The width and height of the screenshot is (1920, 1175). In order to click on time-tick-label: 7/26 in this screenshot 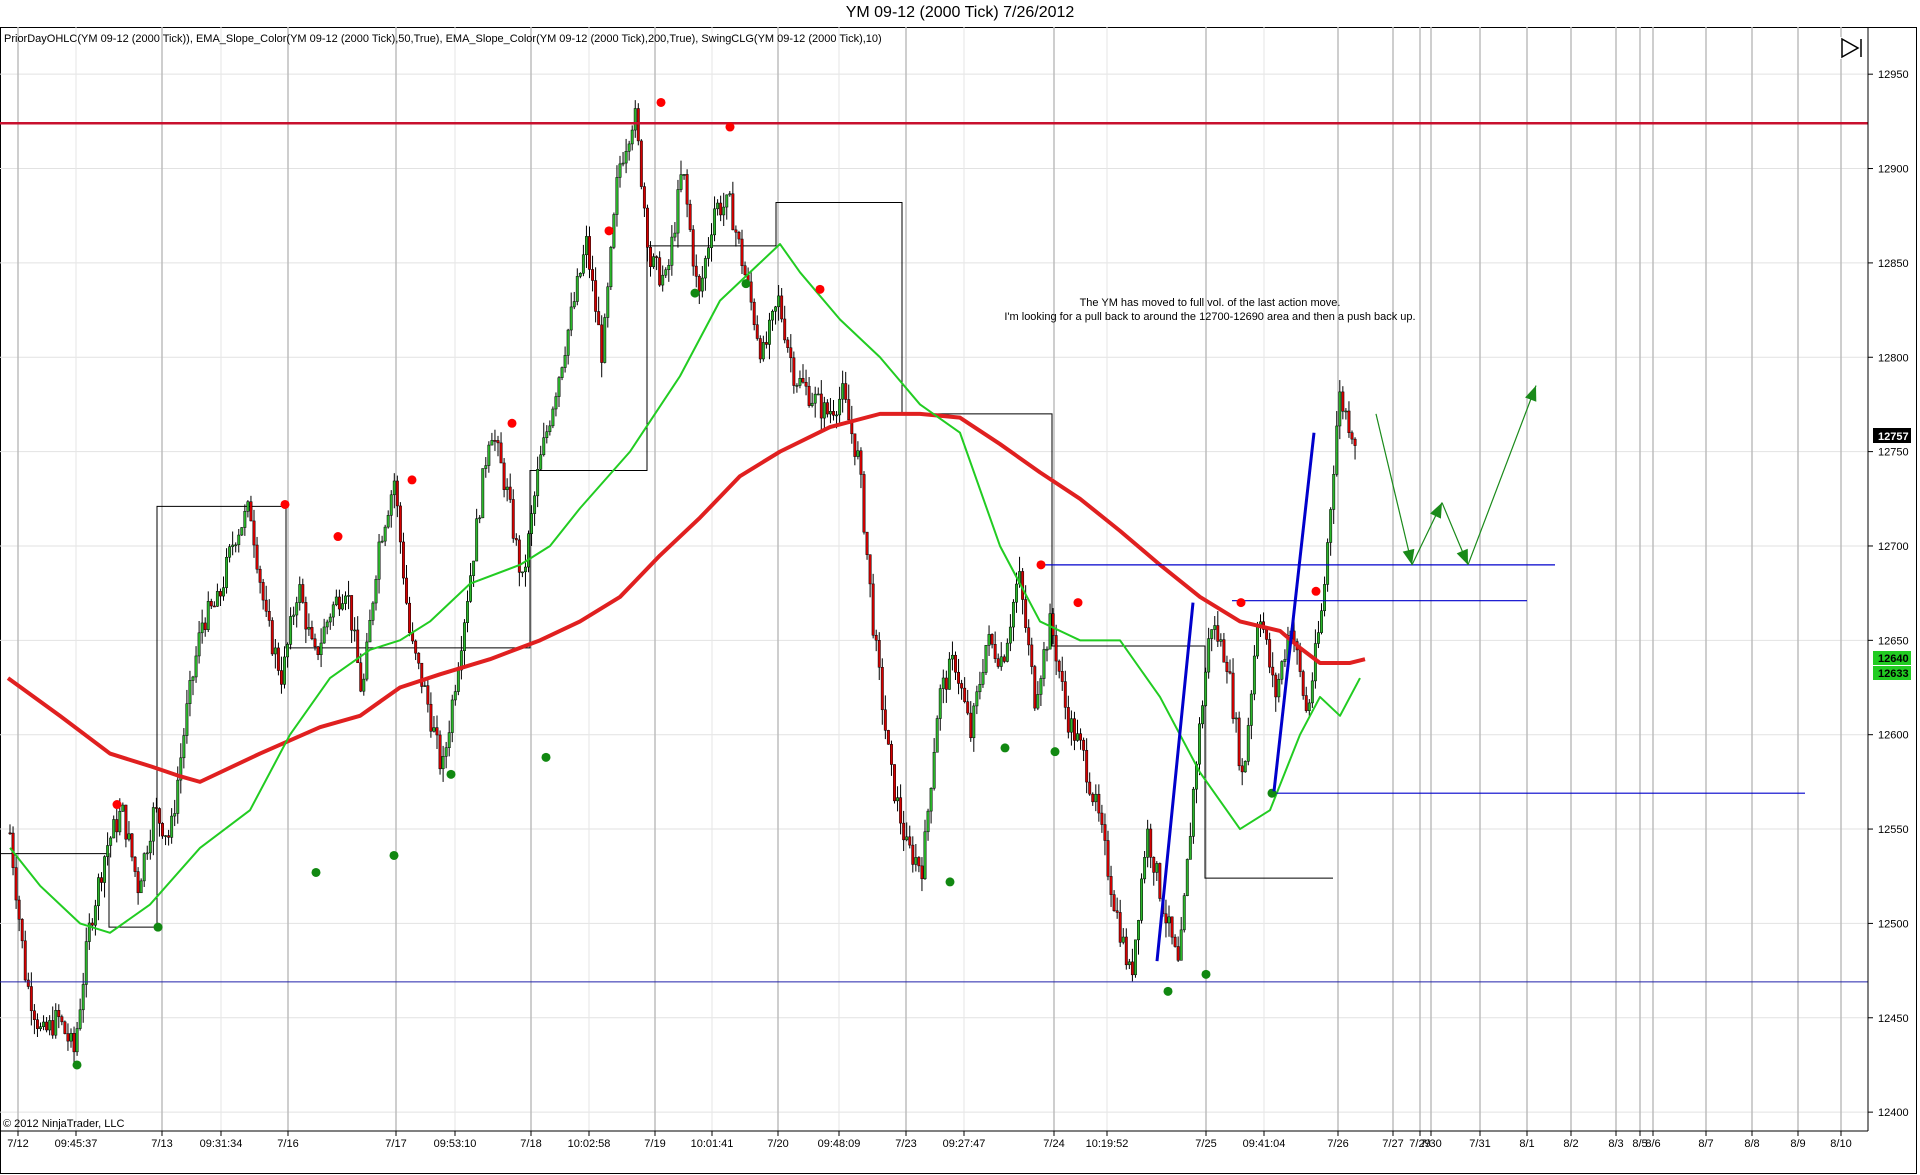, I will do `click(1337, 1144)`.